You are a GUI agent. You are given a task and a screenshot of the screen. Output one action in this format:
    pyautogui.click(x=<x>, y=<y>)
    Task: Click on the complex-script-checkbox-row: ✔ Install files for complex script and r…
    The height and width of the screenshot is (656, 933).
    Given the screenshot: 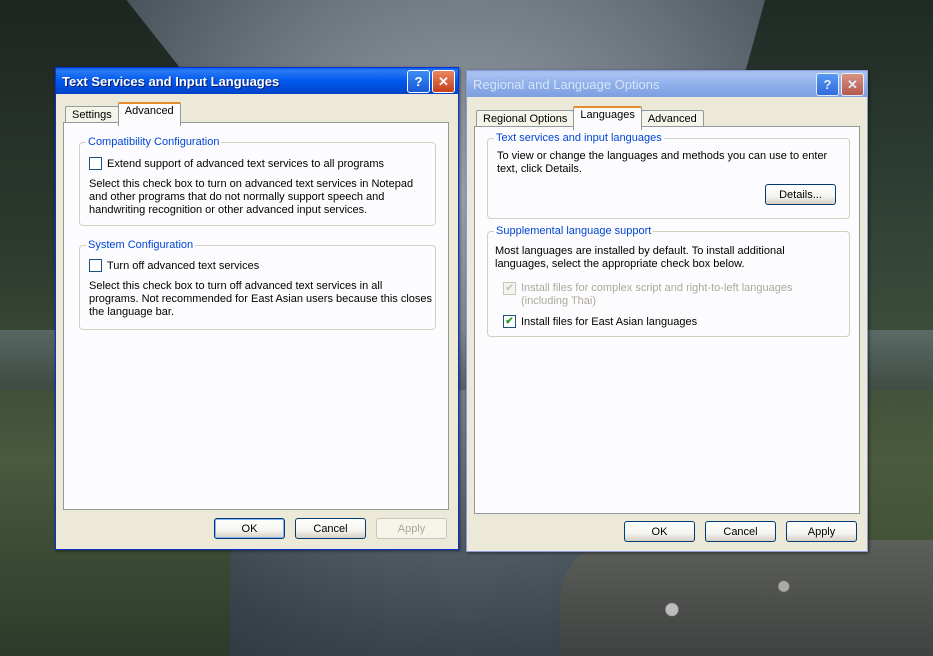 What is the action you would take?
    pyautogui.click(x=672, y=295)
    